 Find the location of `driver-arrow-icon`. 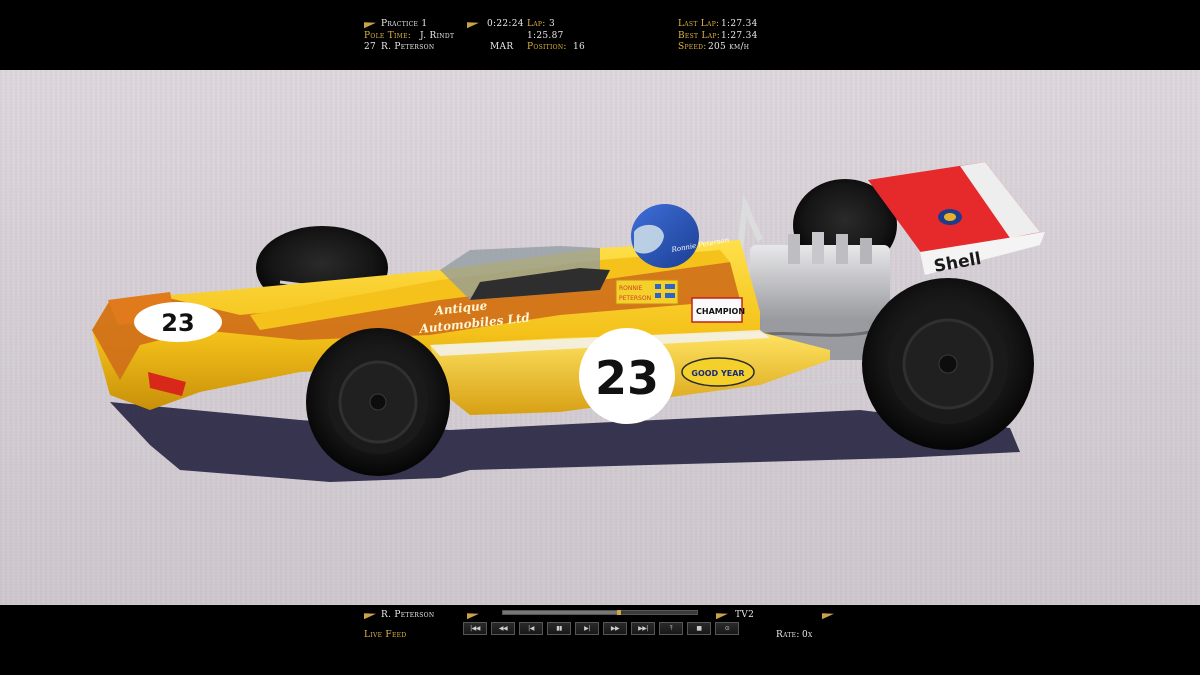

driver-arrow-icon is located at coordinates (370, 615).